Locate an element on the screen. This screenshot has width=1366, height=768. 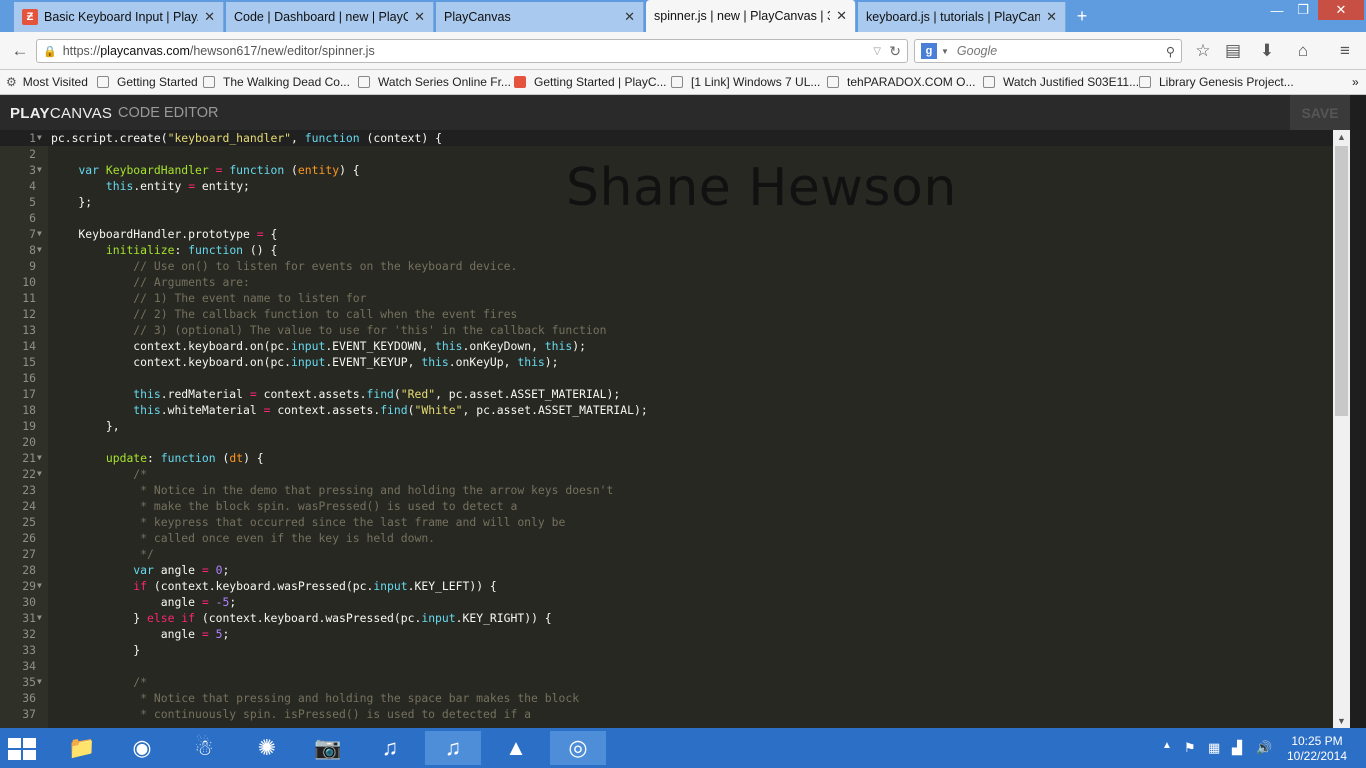
tab-playcanvas: PlayCanvas ✕ is located at coordinates (540, 17).